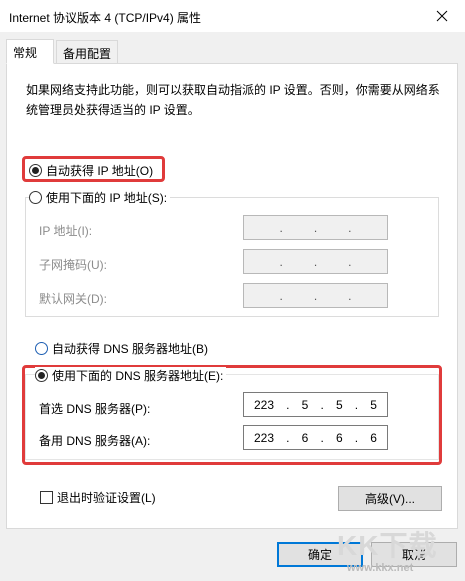 Image resolution: width=465 pixels, height=581 pixels. I want to click on ip-address-label: IP 地址(I):, so click(66, 231).